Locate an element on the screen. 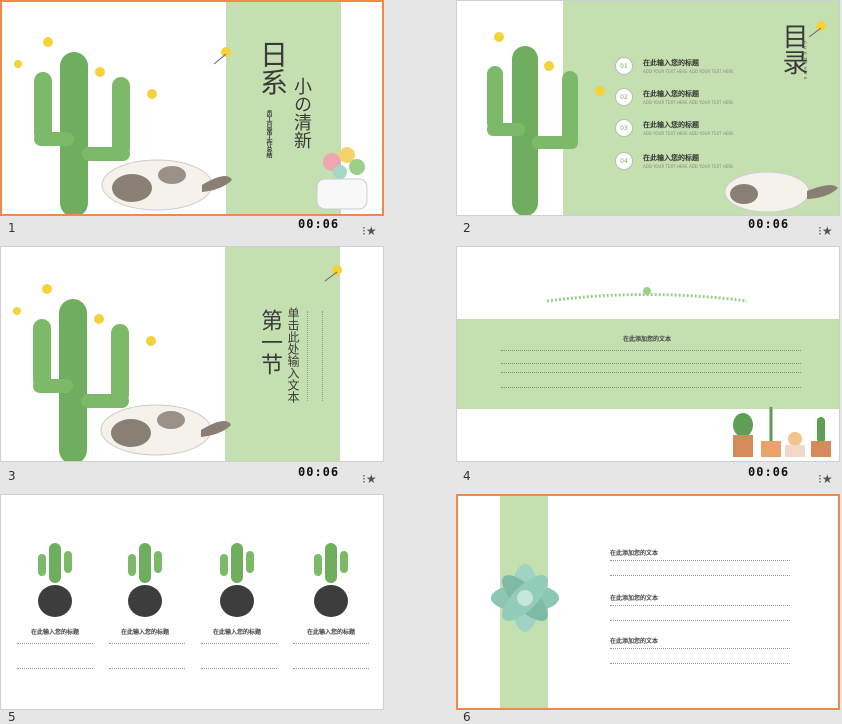 The image size is (842, 724). slide-thumbnail-6: 在此添加您的文本 在此添加您的文本 在此添加您的文本 is located at coordinates (648, 602).